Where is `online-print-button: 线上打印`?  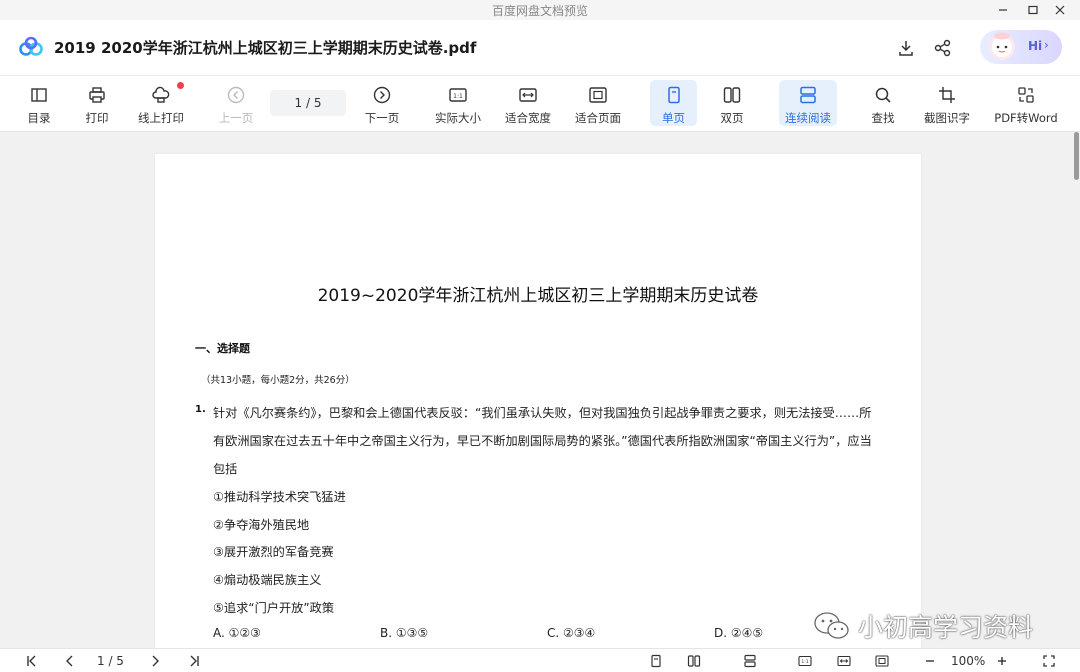
online-print-button: 线上打印 is located at coordinates (161, 103).